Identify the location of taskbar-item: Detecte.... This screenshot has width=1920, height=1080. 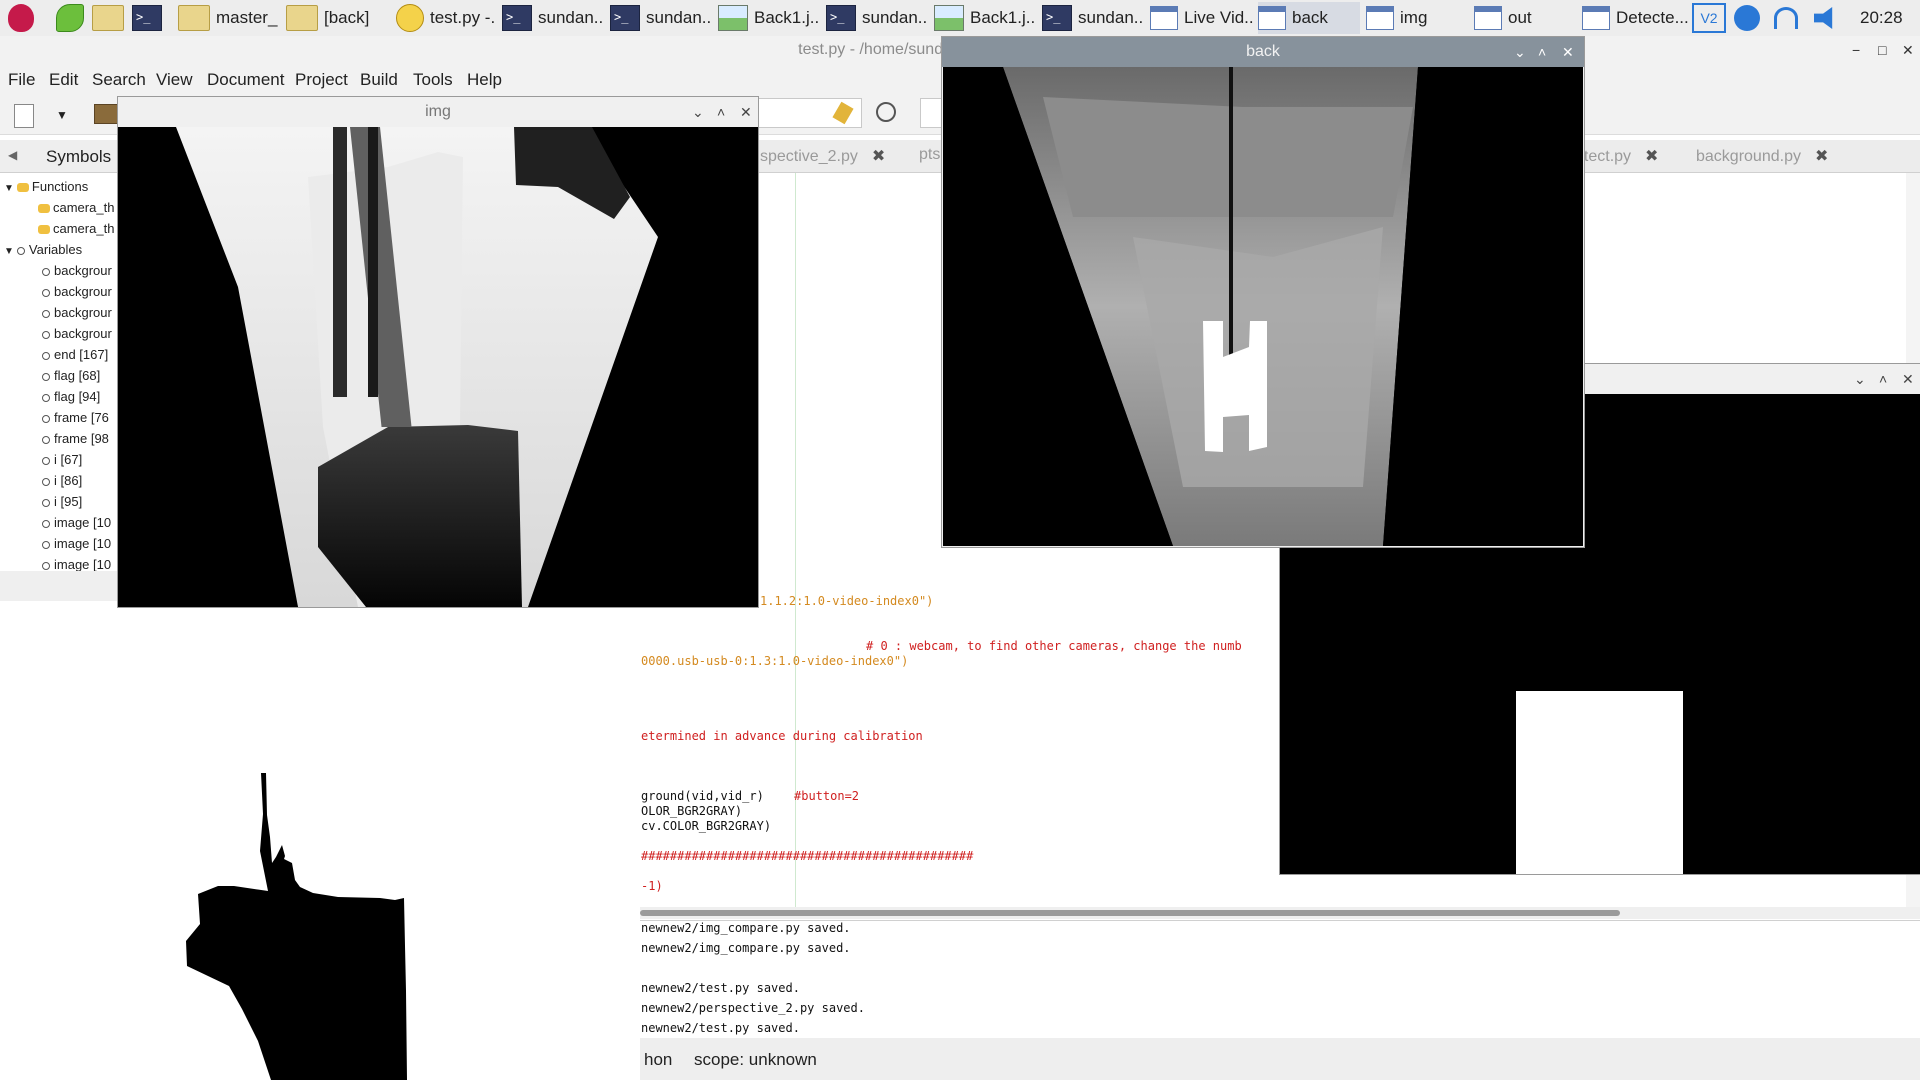
(1636, 18).